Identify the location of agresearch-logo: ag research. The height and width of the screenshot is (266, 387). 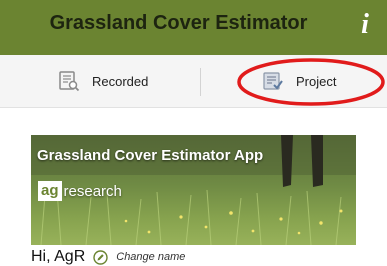
(80, 191).